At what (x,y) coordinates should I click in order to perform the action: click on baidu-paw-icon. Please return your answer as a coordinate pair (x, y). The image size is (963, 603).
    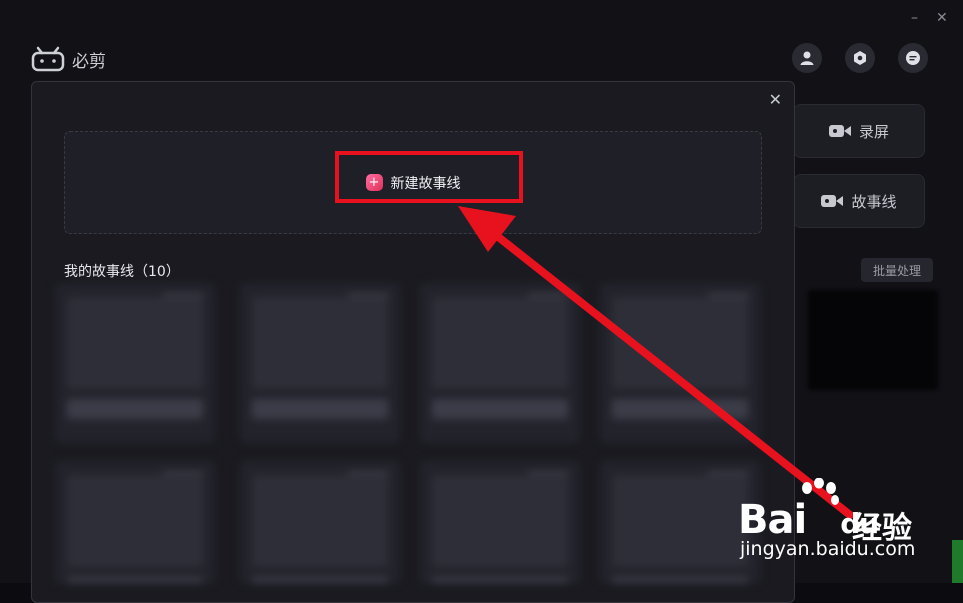
    Looking at the image, I should click on (820, 491).